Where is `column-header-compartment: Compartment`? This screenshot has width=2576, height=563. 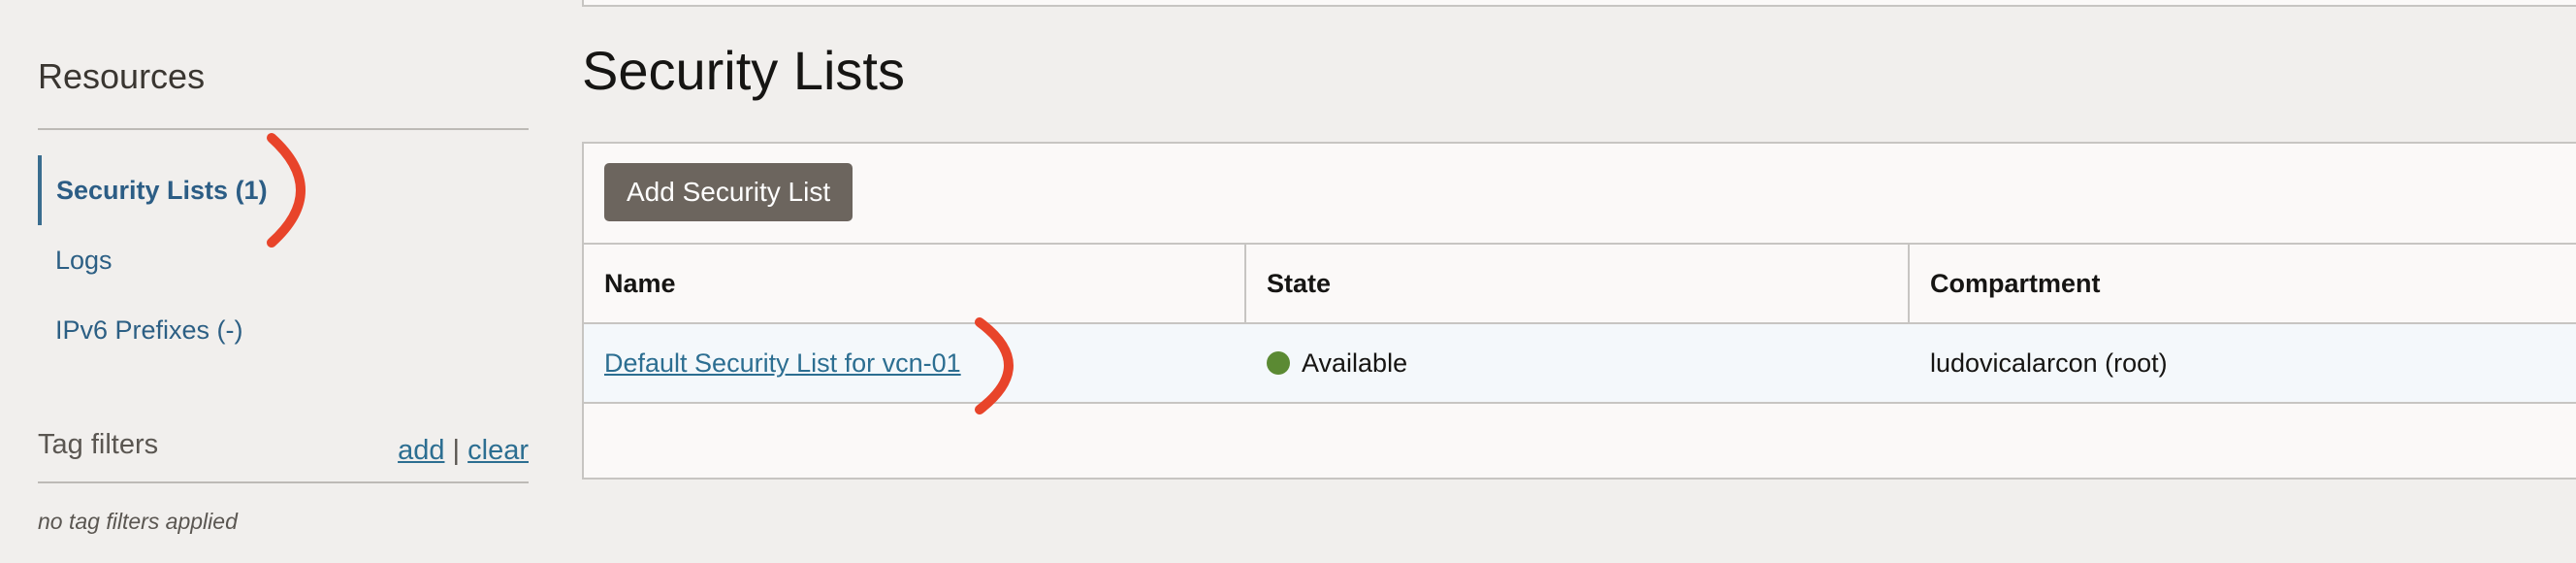
column-header-compartment: Compartment is located at coordinates (2243, 283).